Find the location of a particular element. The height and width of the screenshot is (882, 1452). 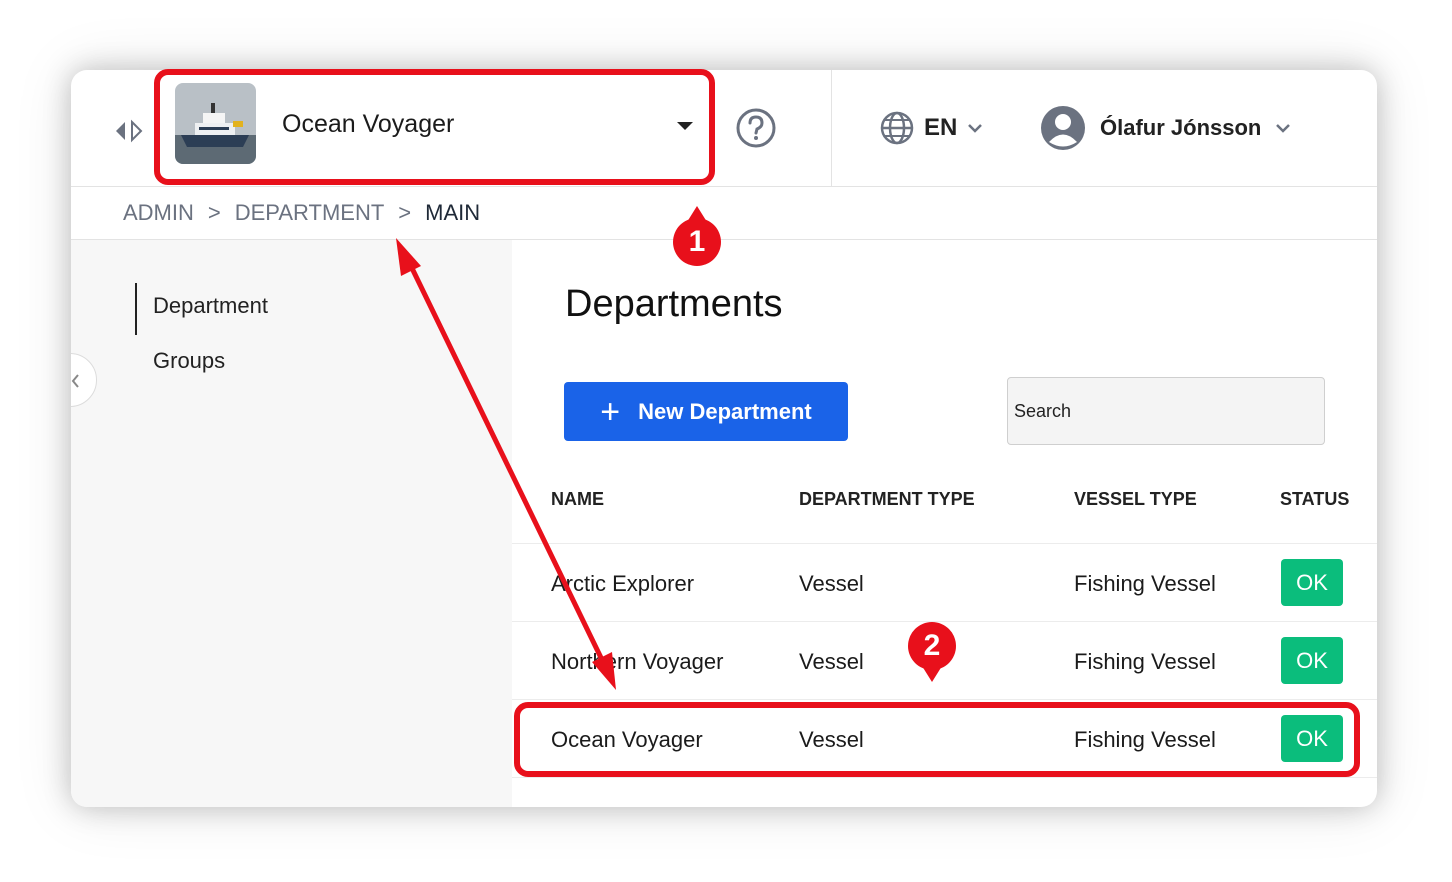

sidebar-item-department: Department is located at coordinates (201, 309).